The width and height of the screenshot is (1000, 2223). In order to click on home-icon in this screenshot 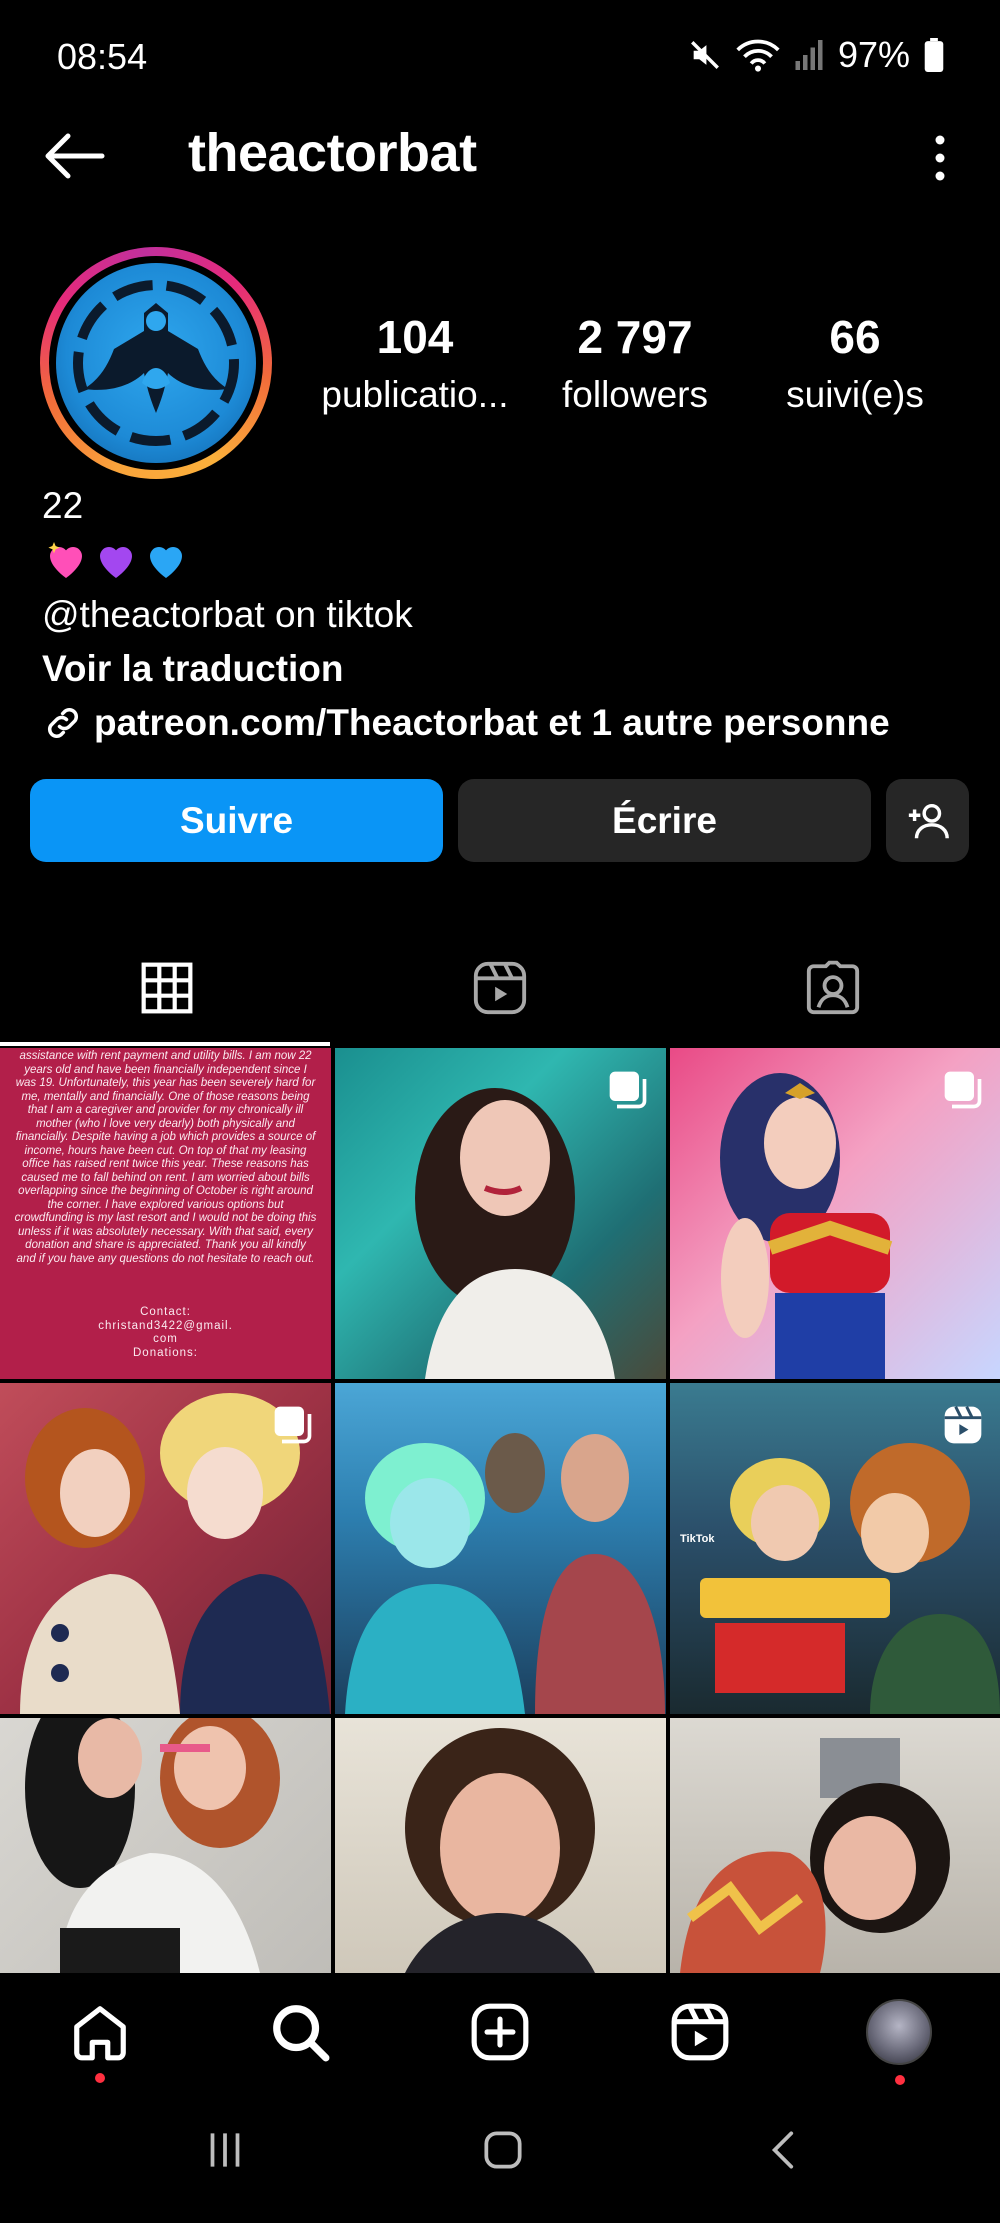, I will do `click(100, 2033)`.